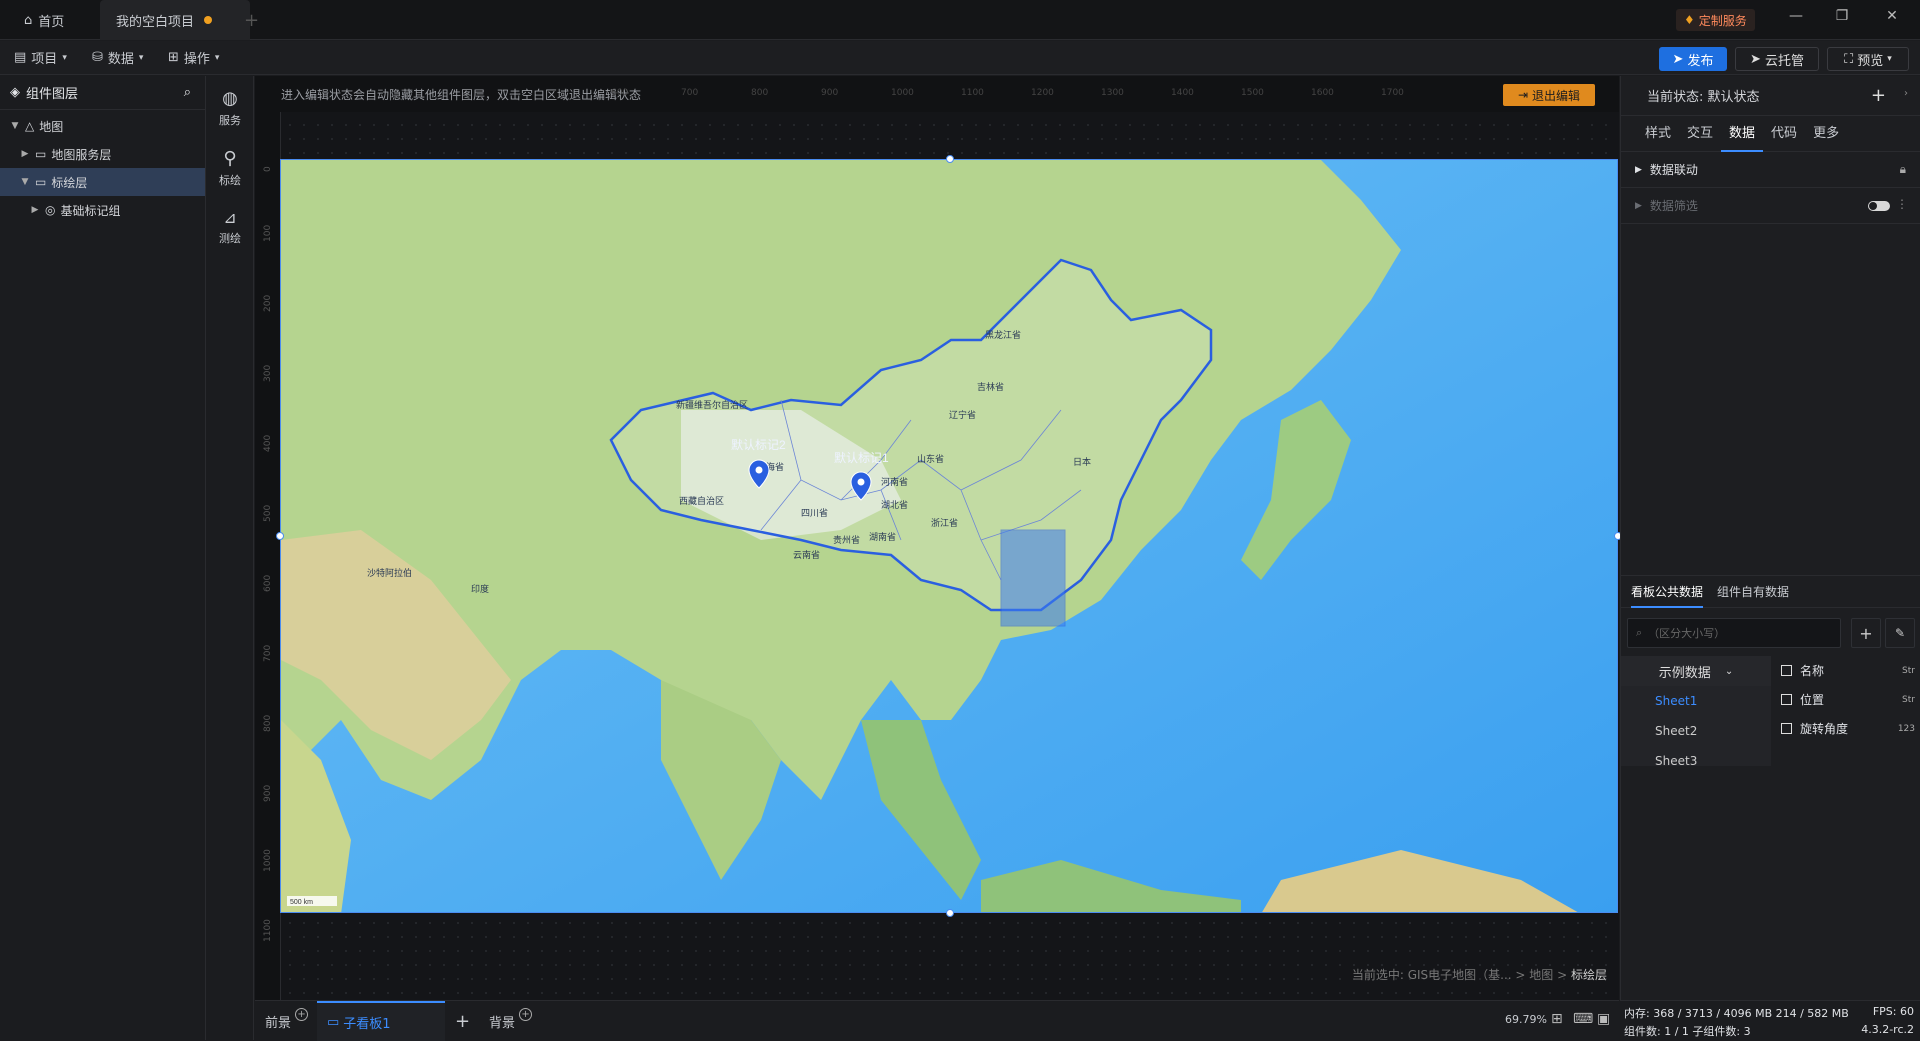 The image size is (1920, 1041). What do you see at coordinates (367, 1024) in the screenshot?
I see `tab-sub-board-label: 子看板1` at bounding box center [367, 1024].